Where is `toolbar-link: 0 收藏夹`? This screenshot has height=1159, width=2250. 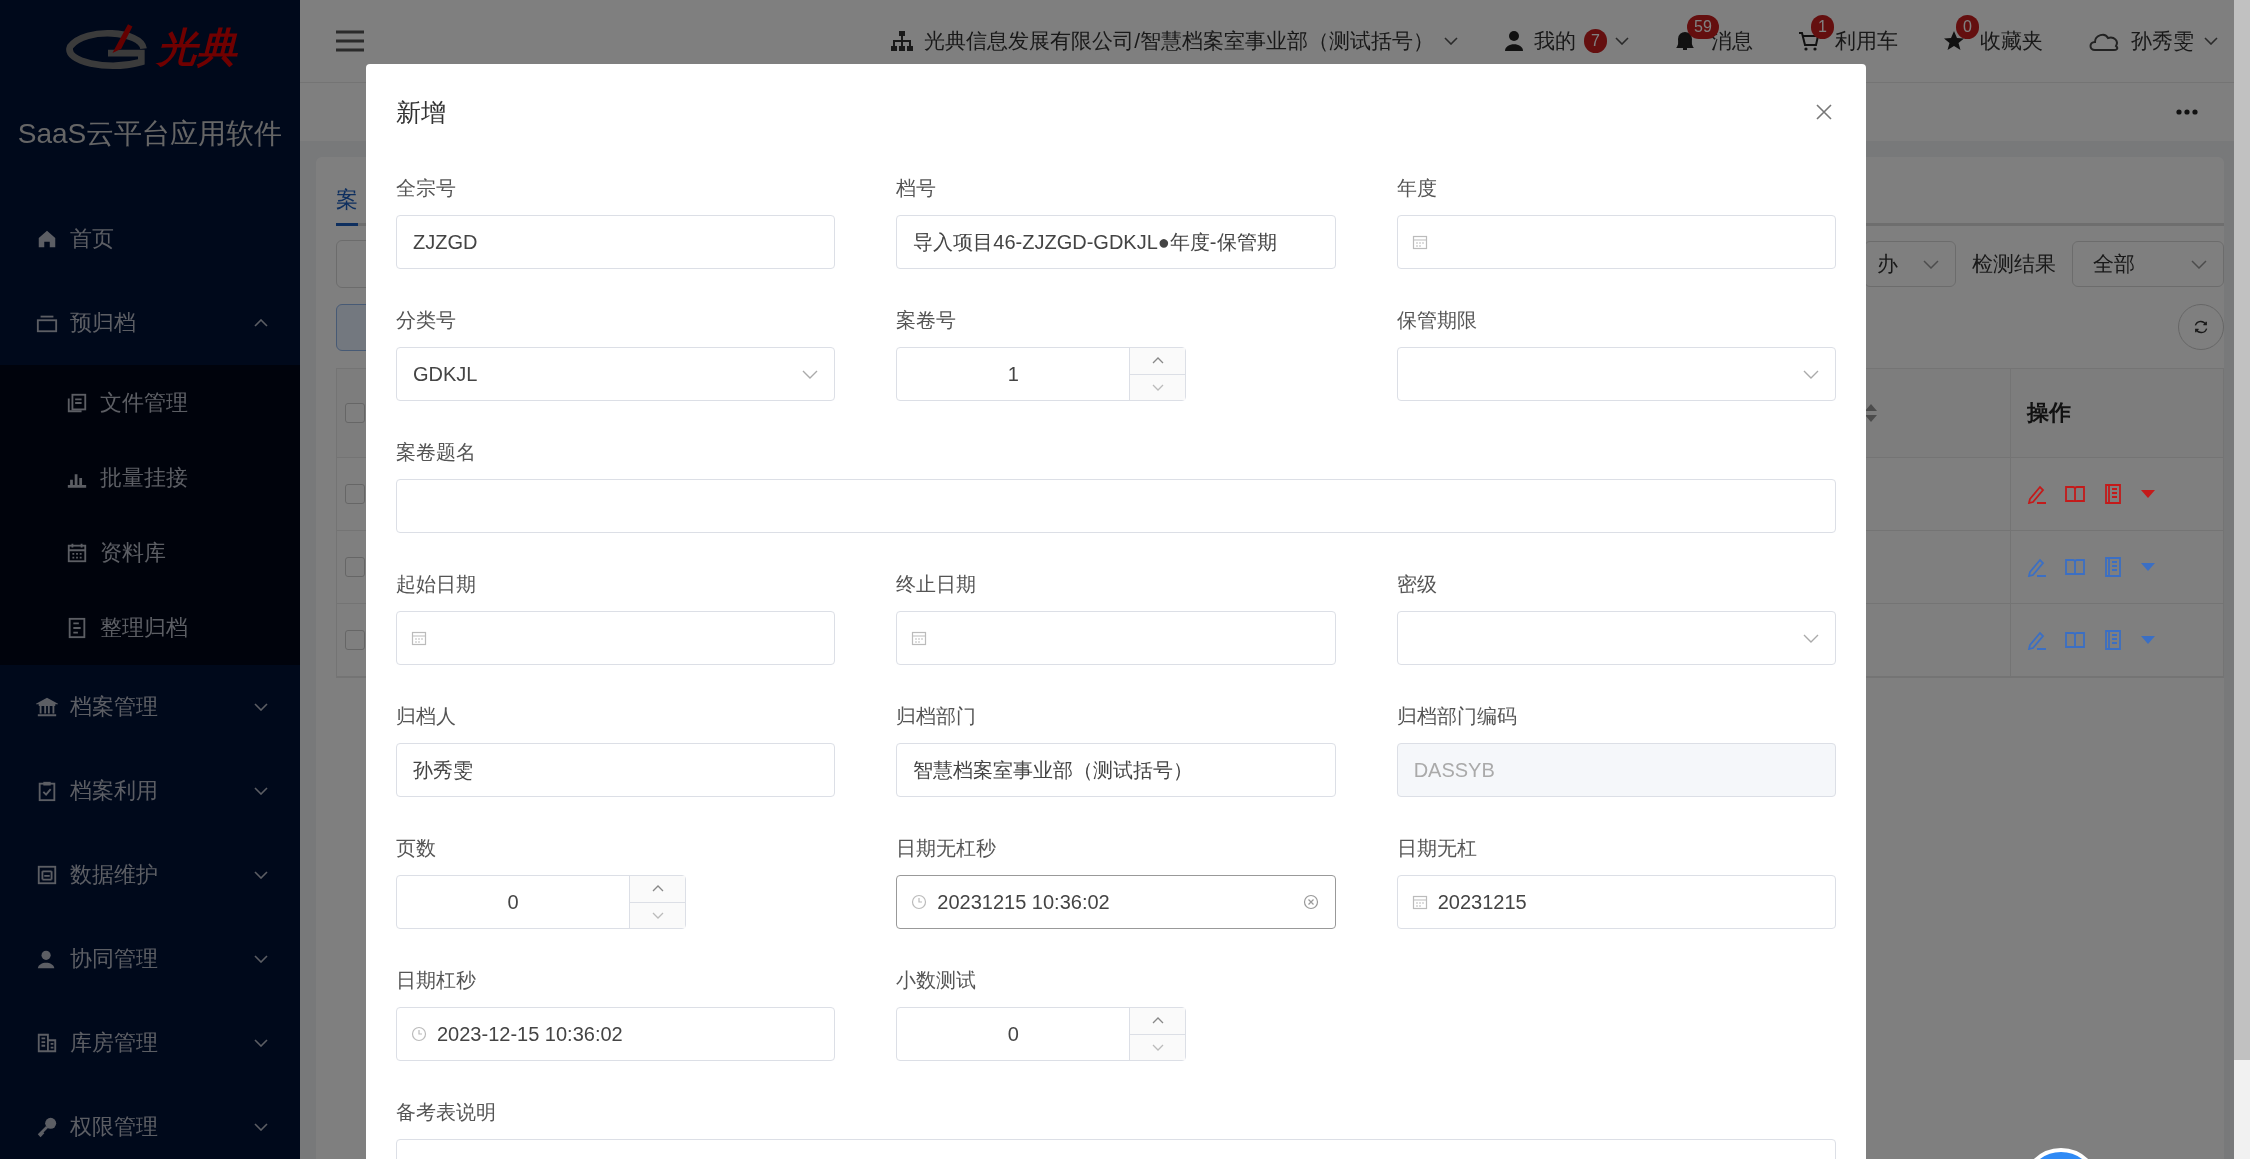
toolbar-link: 0 收藏夹 is located at coordinates (1992, 41).